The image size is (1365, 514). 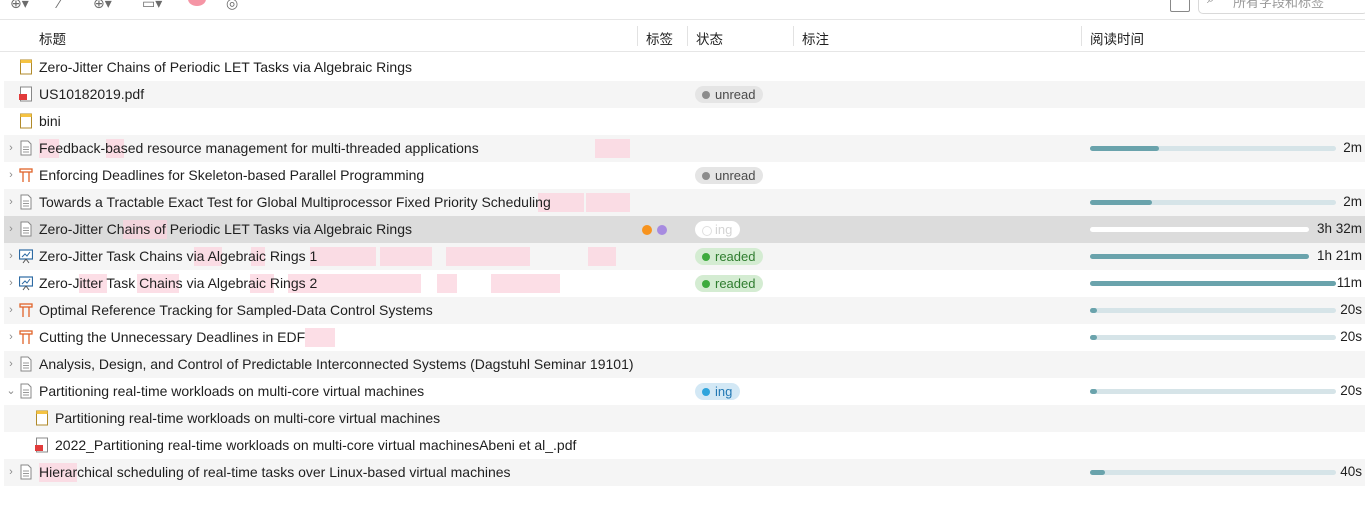 What do you see at coordinates (815, 38) in the screenshot?
I see `column-annotation: 标注` at bounding box center [815, 38].